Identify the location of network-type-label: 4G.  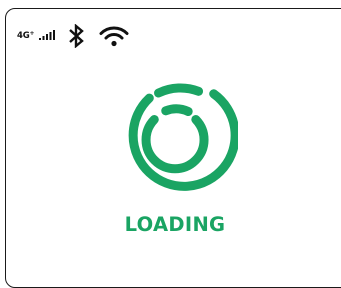
(23, 36).